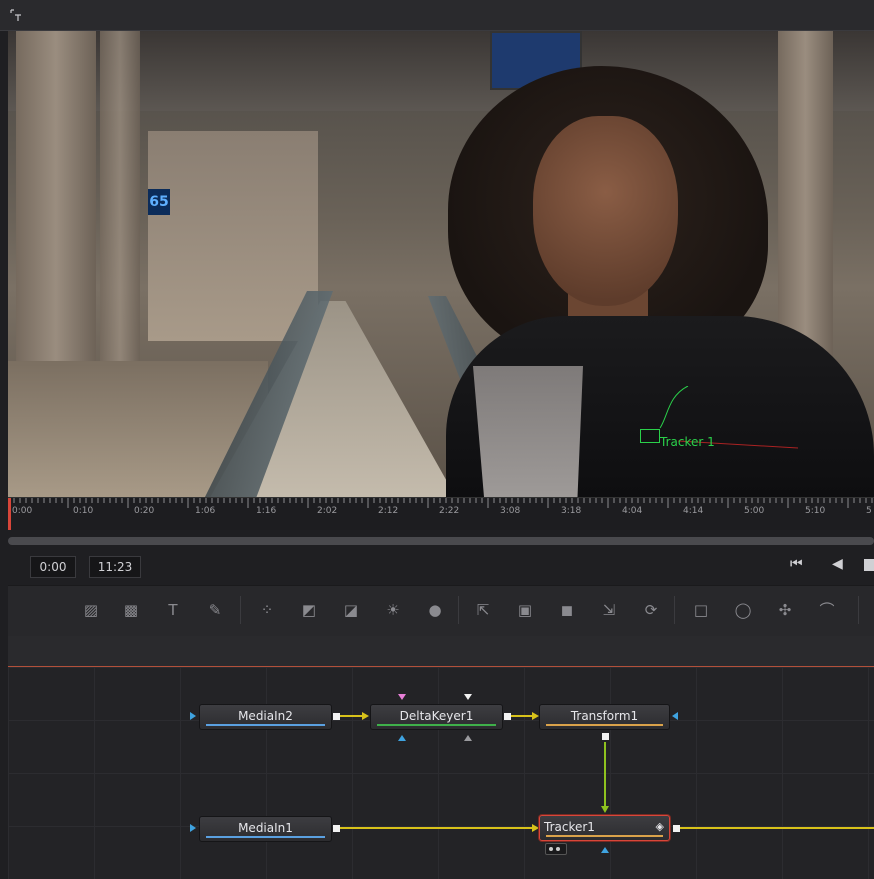 The width and height of the screenshot is (874, 879). I want to click on ruler-time-label: 5:10, so click(815, 511).